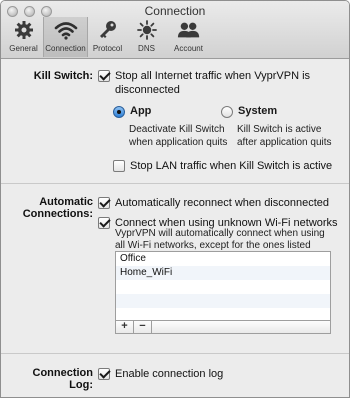 This screenshot has height=398, width=350. I want to click on enable-log-checkbox, so click(104, 374).